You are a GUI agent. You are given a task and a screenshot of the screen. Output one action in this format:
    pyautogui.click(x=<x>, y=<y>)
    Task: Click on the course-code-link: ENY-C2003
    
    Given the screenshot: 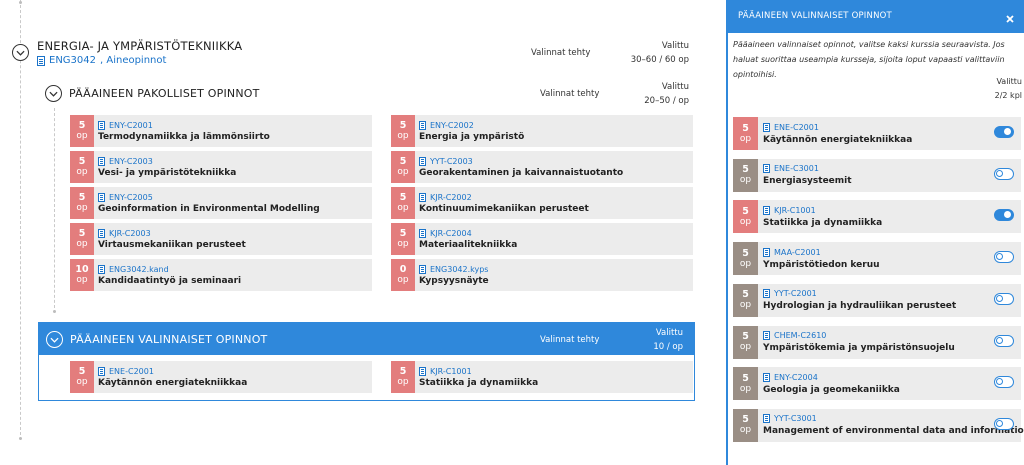 What is the action you would take?
    pyautogui.click(x=131, y=161)
    